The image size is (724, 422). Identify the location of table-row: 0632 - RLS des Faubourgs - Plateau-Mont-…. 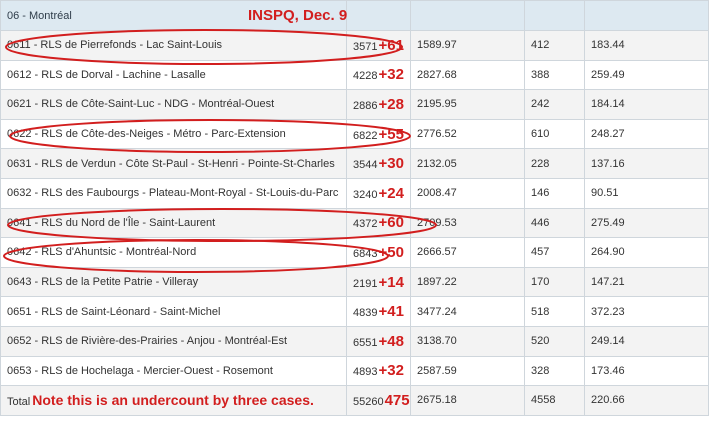
(354, 193).